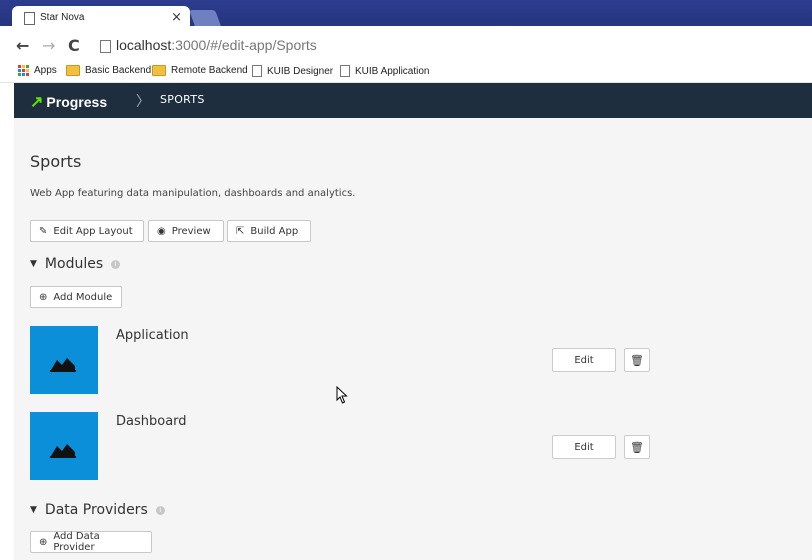  What do you see at coordinates (101, 19) in the screenshot?
I see `browser-tab: Star Nova ×` at bounding box center [101, 19].